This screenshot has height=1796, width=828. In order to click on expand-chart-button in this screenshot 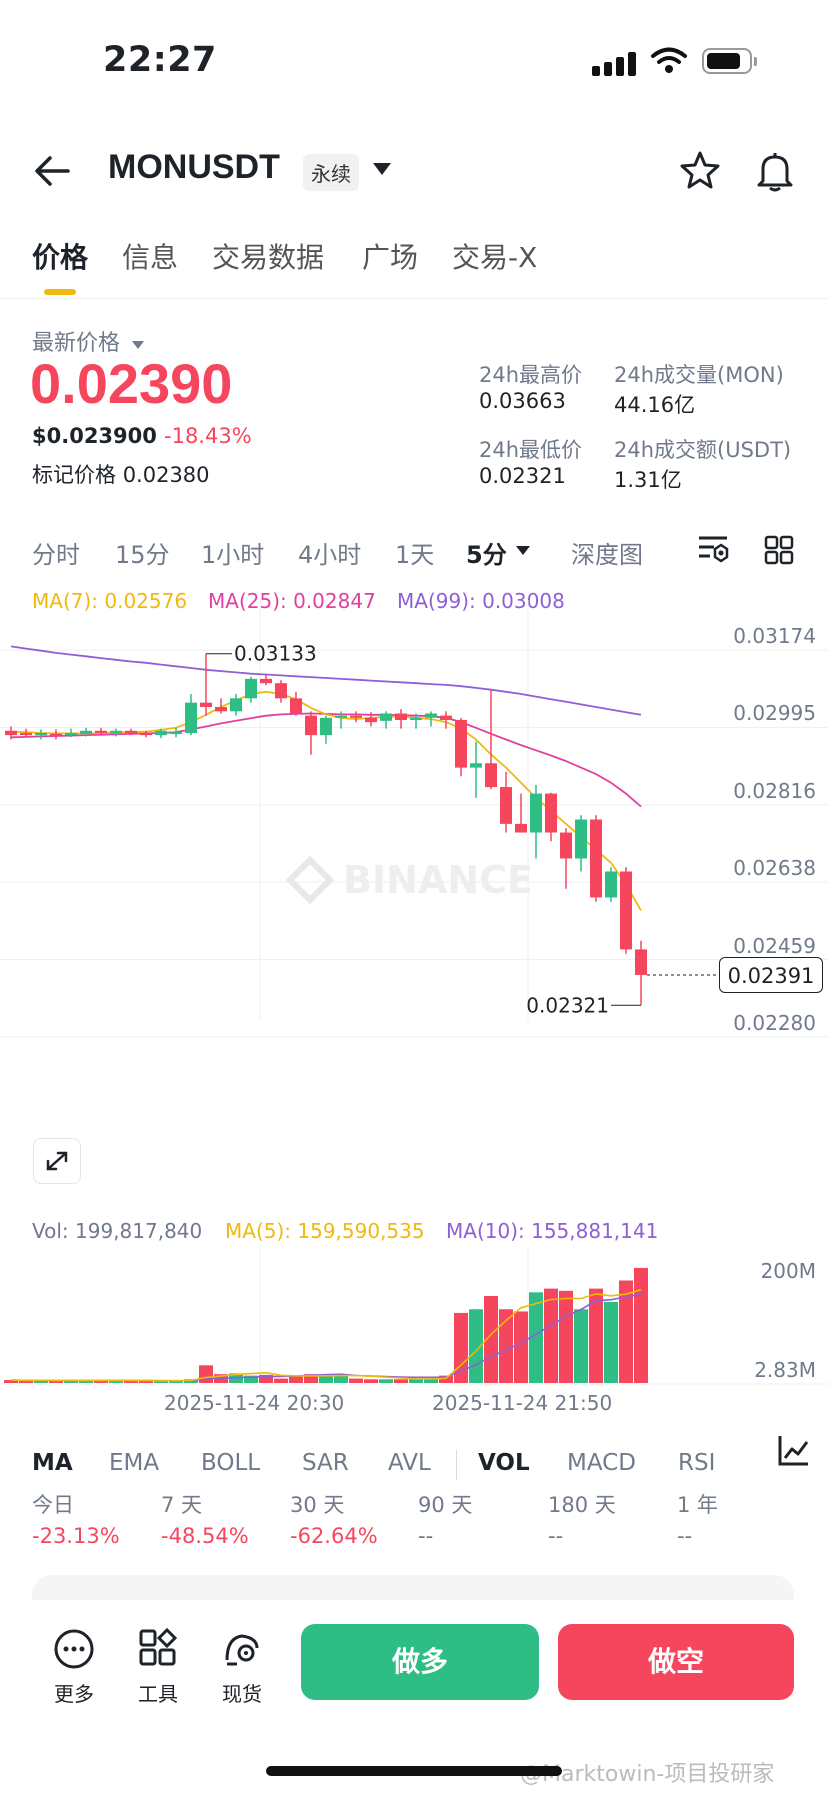, I will do `click(57, 1161)`.